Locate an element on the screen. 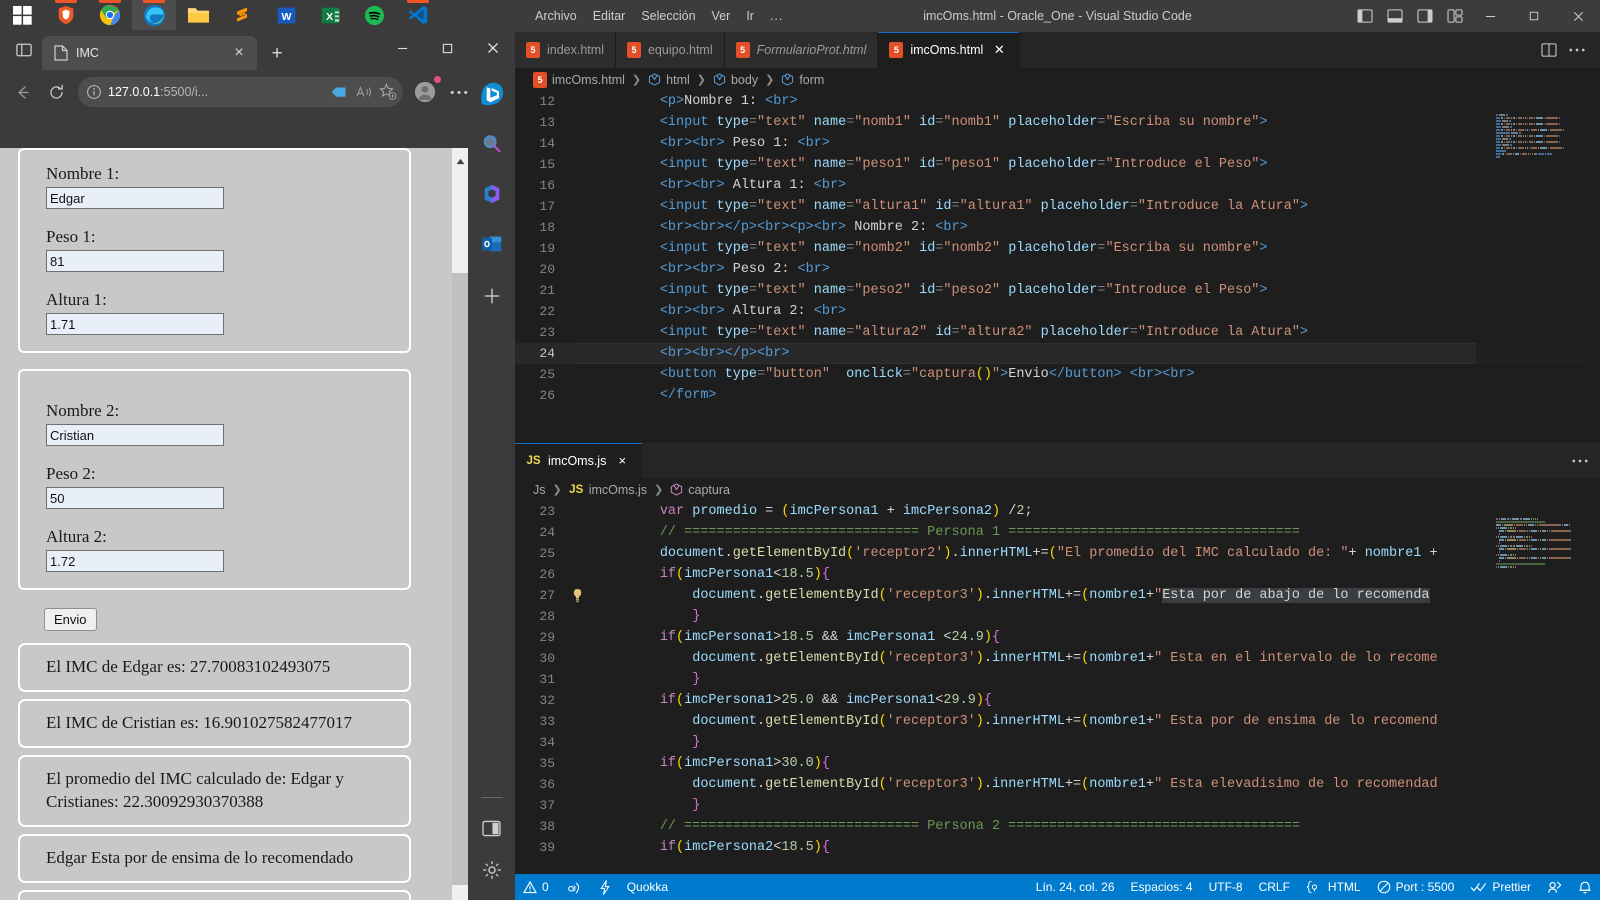 Image resolution: width=1600 pixels, height=900 pixels. breadcrumb-function-captura: captura is located at coordinates (709, 490).